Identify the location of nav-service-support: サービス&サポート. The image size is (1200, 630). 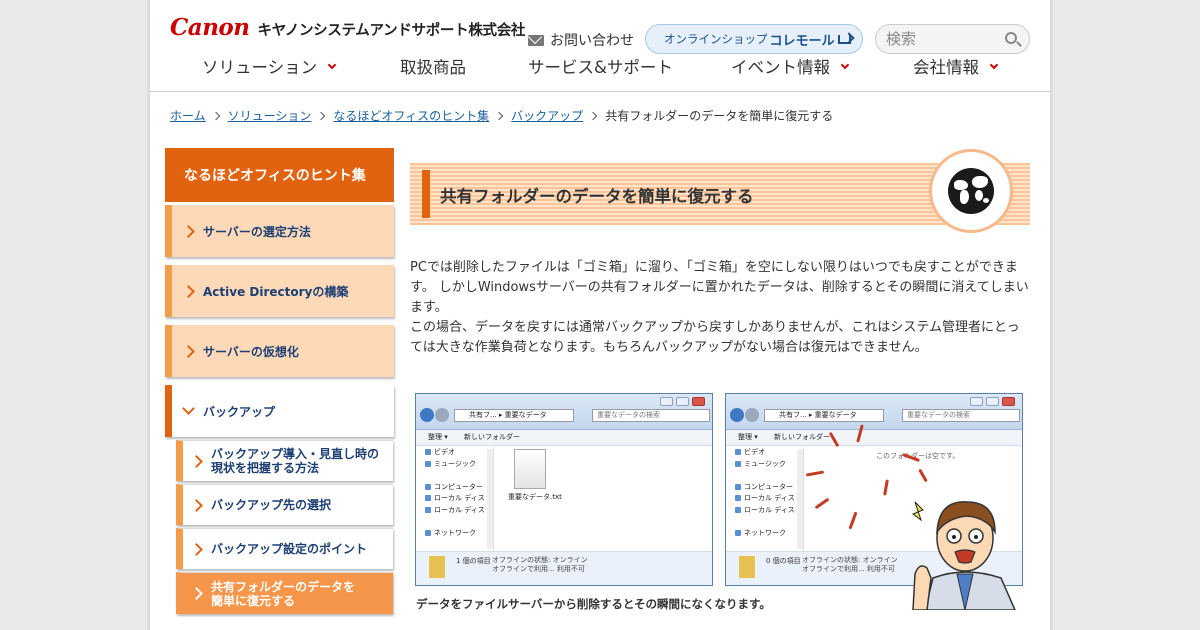
(600, 66).